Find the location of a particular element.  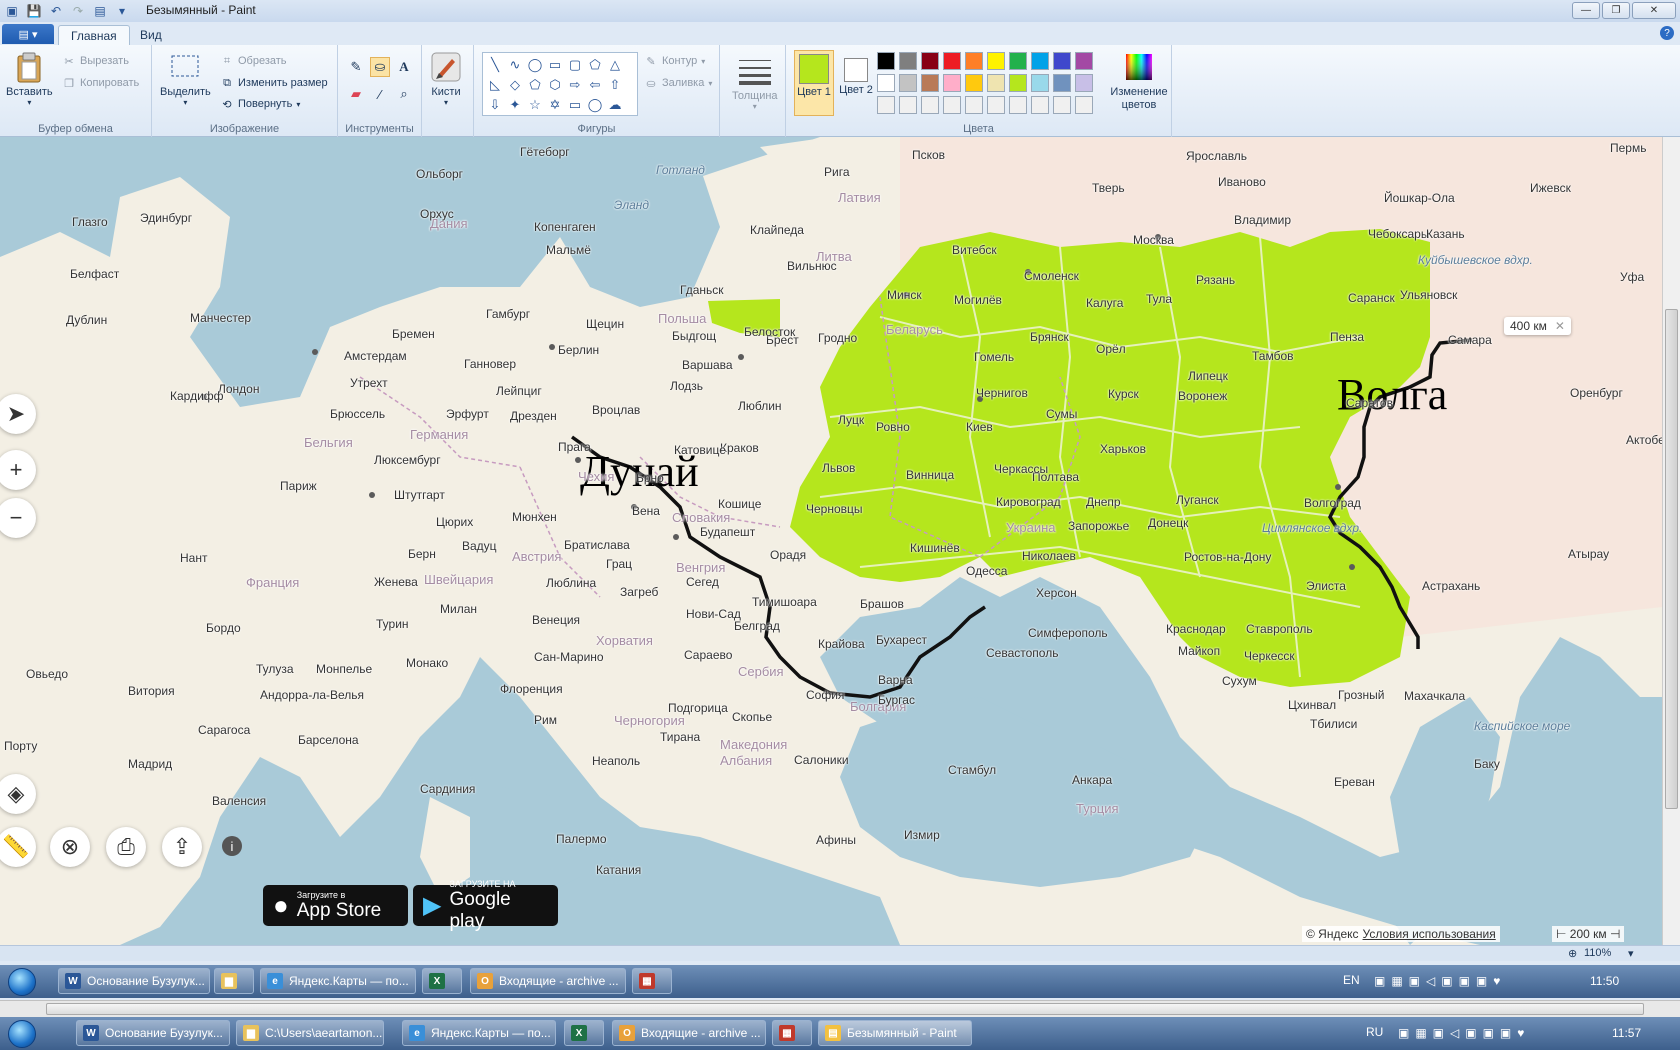

line-shape-icon: ╲ is located at coordinates (495, 65).